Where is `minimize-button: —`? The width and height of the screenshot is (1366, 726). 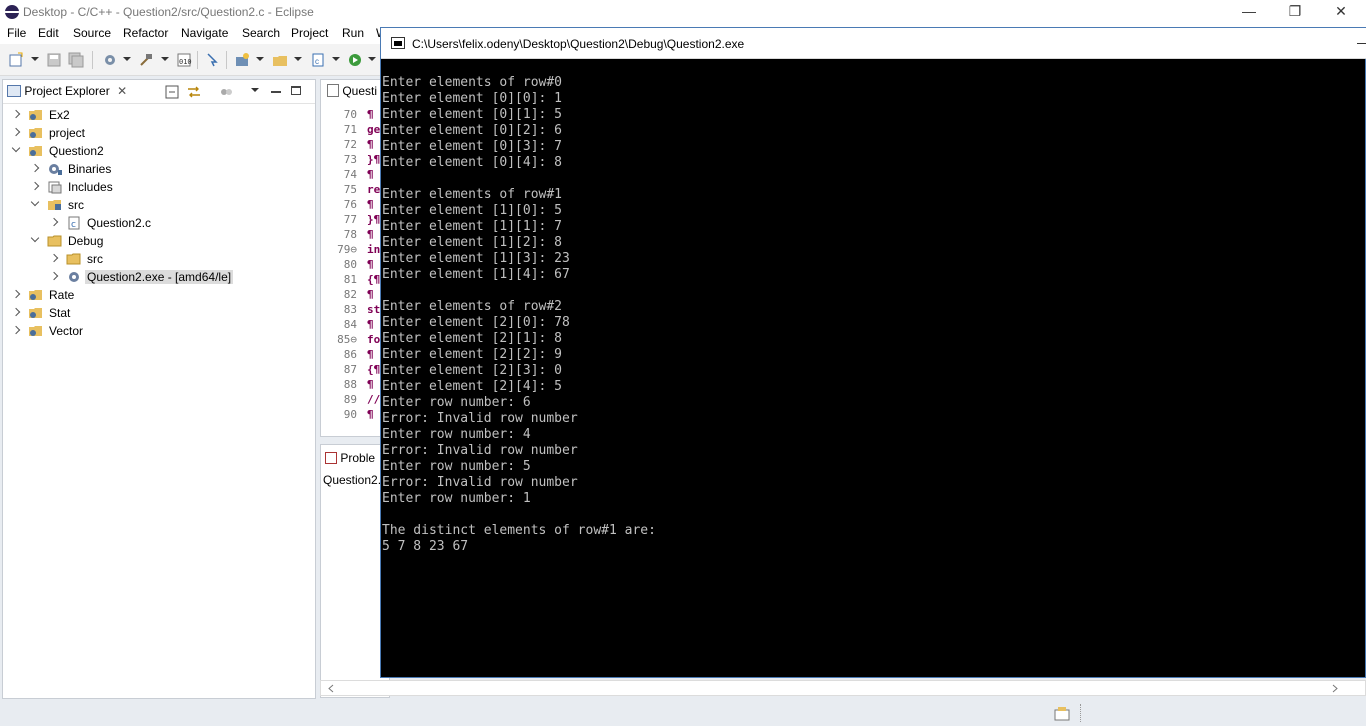 minimize-button: — is located at coordinates (1249, 12).